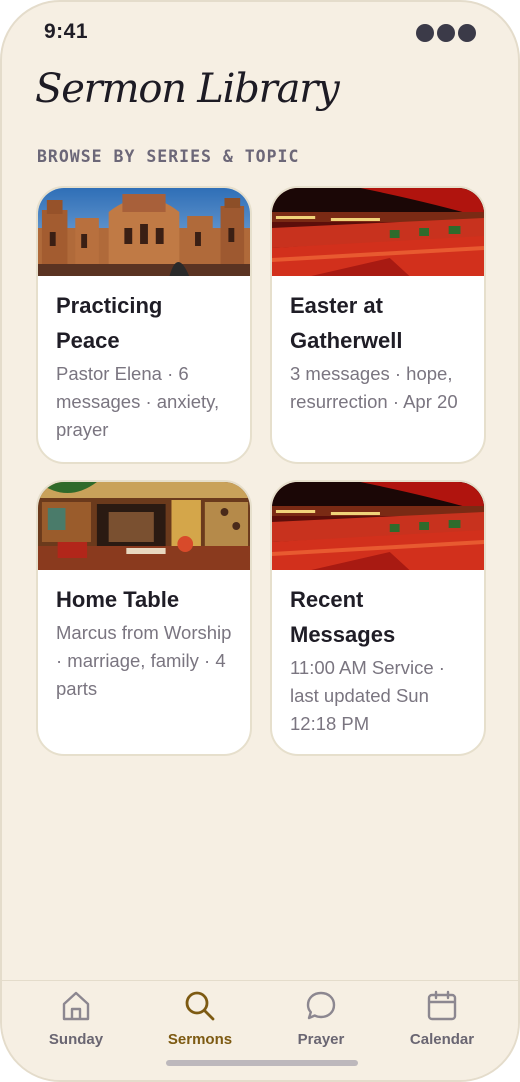 This screenshot has width=520, height=1082. What do you see at coordinates (200, 1006) in the screenshot?
I see `search-icon` at bounding box center [200, 1006].